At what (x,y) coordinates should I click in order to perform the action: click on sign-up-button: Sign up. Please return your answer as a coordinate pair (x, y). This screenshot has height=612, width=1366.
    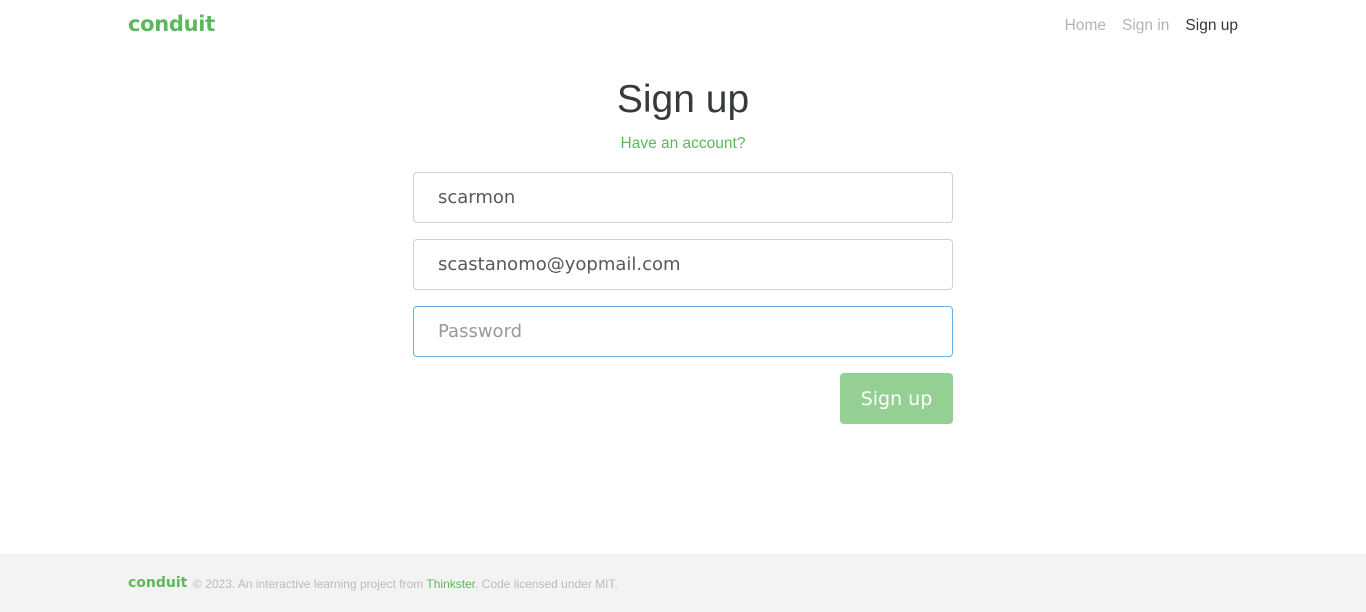
    Looking at the image, I should click on (896, 398).